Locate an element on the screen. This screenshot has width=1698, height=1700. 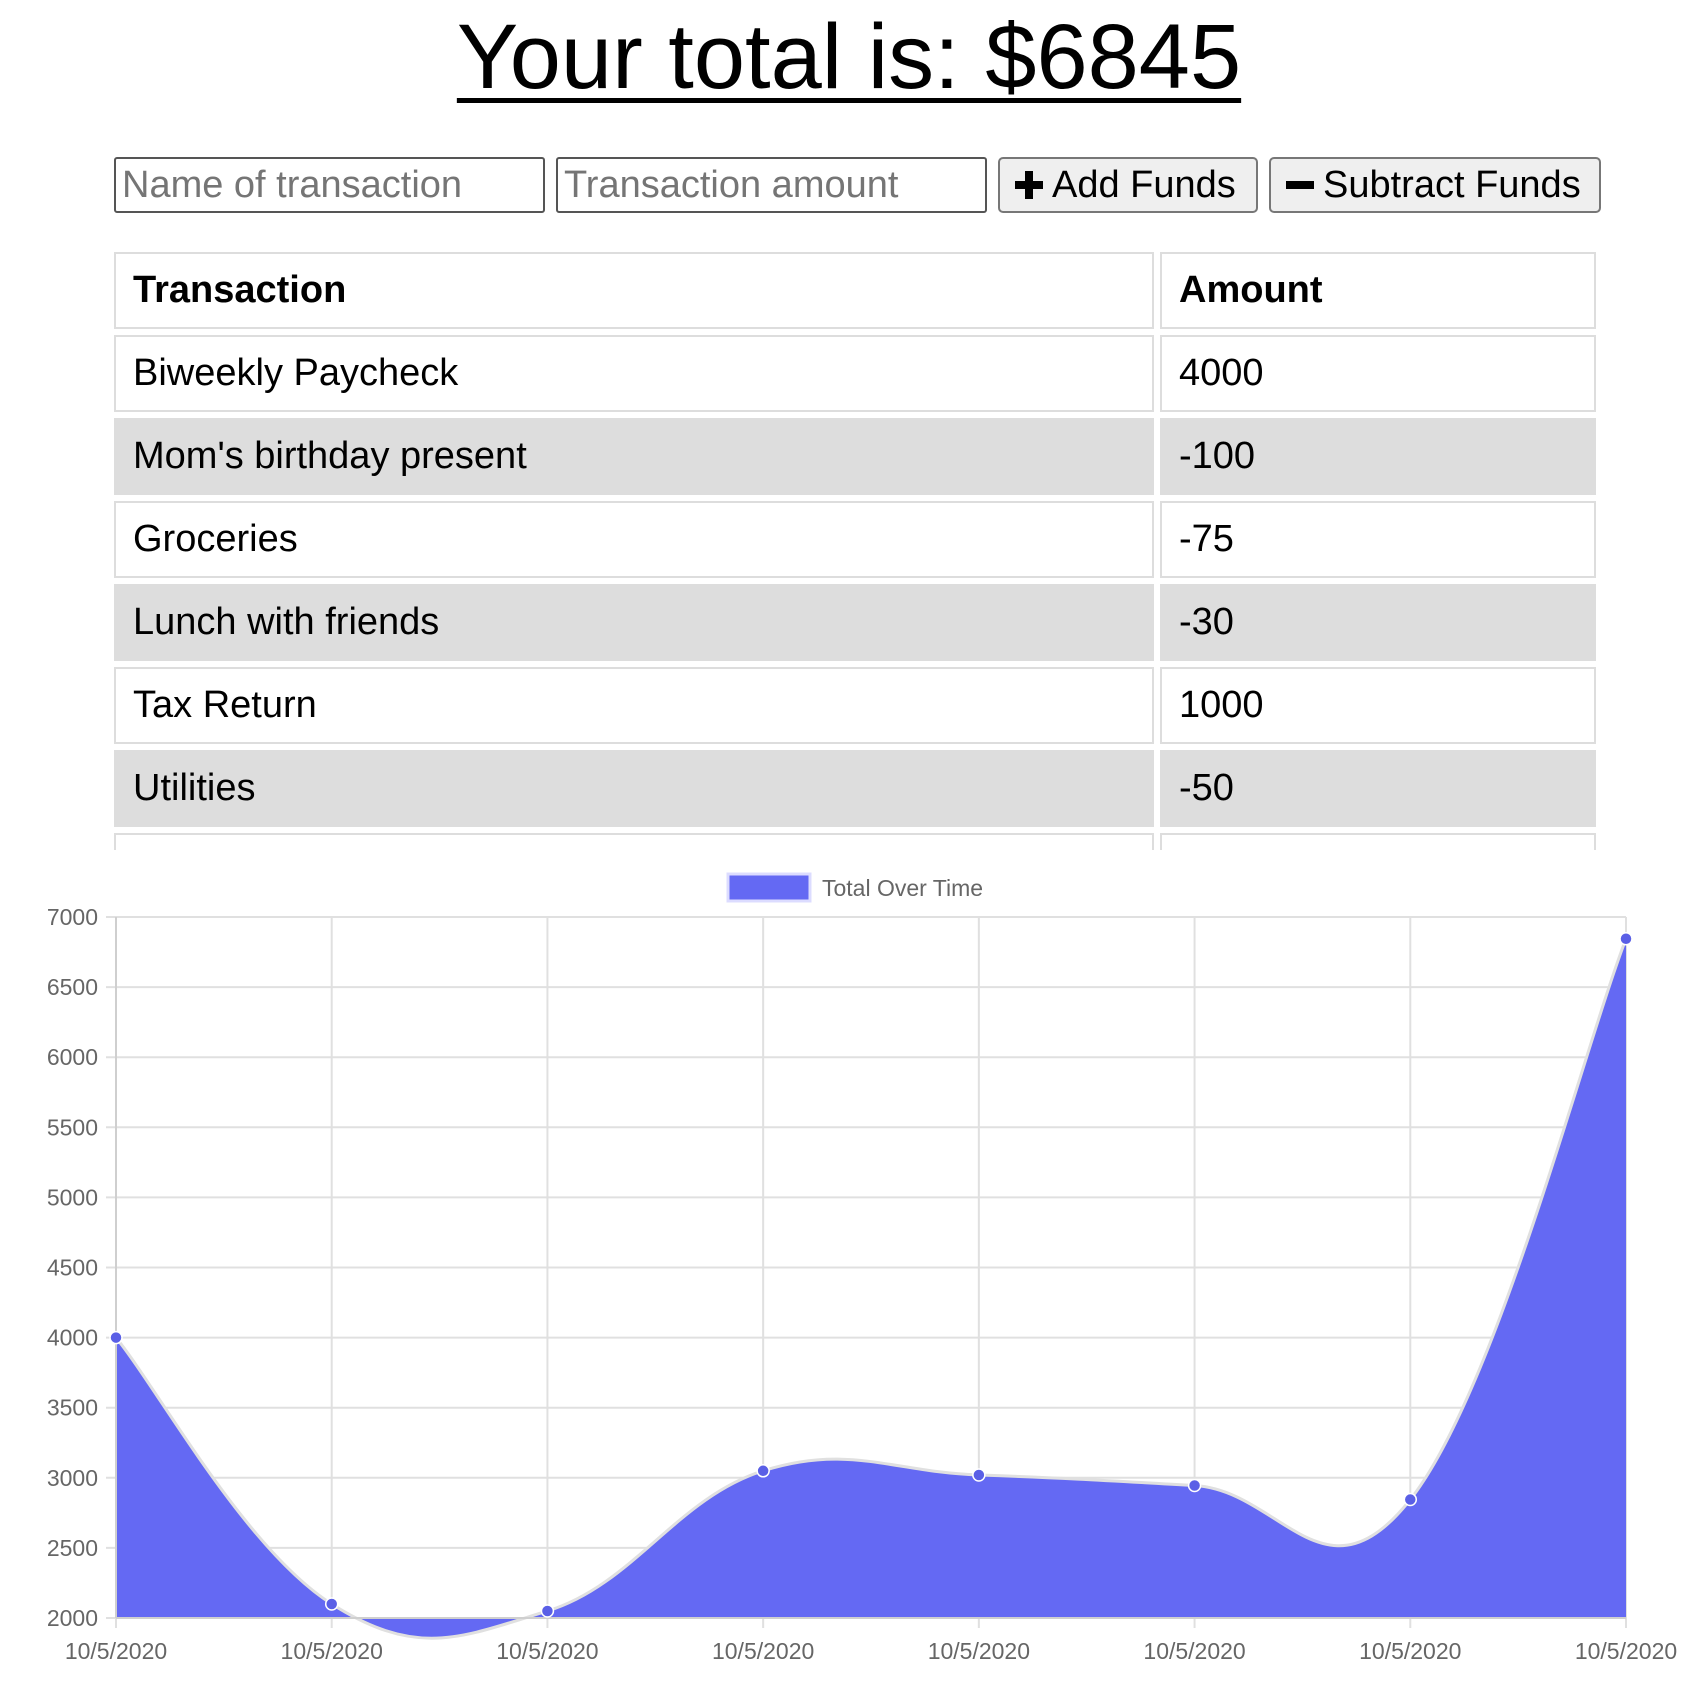
y-tick-label: 6000 is located at coordinates (72, 1057).